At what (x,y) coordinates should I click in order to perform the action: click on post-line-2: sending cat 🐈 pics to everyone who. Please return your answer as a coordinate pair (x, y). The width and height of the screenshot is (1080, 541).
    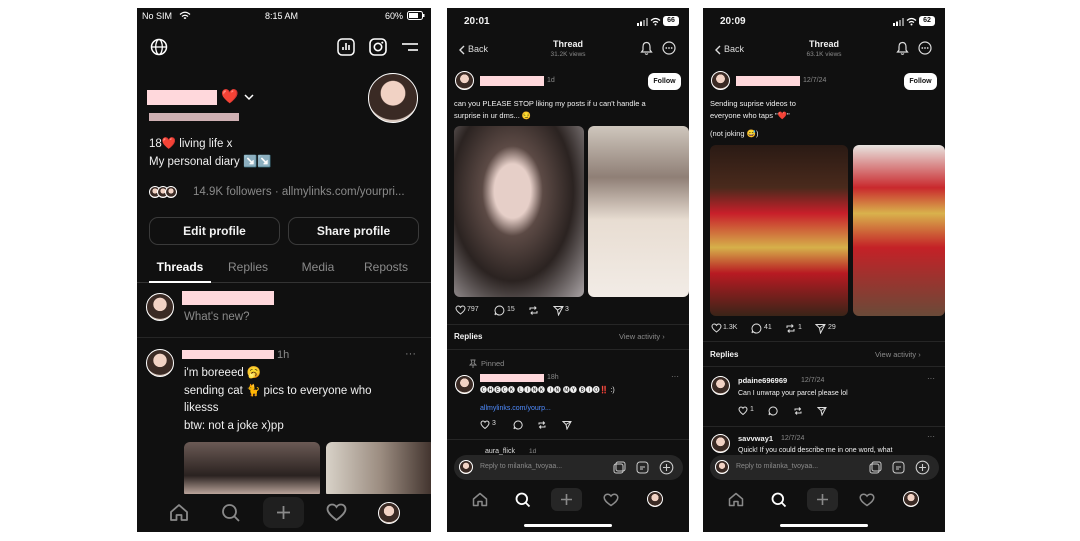
    Looking at the image, I should click on (278, 391).